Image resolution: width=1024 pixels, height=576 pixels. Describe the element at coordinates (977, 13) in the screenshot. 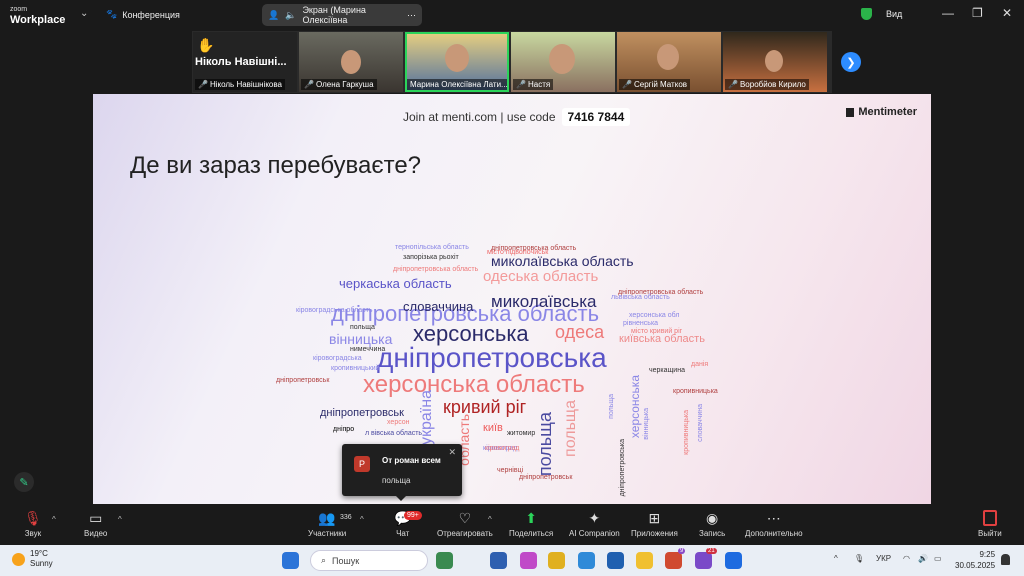

I see `restore-icon: ❐` at that location.